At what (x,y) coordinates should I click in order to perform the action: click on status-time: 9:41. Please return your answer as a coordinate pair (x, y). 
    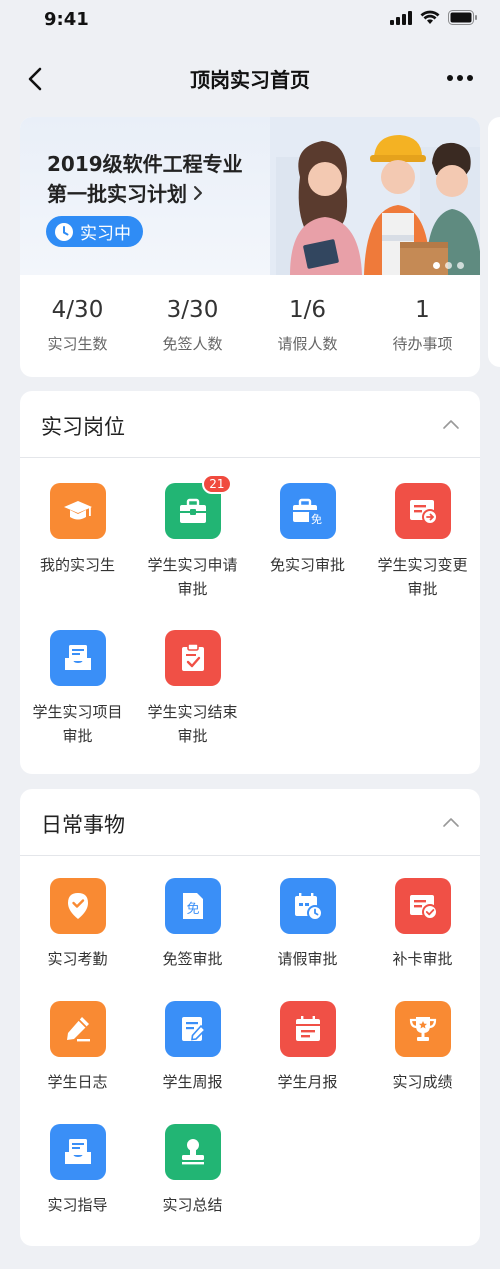
    Looking at the image, I should click on (66, 19).